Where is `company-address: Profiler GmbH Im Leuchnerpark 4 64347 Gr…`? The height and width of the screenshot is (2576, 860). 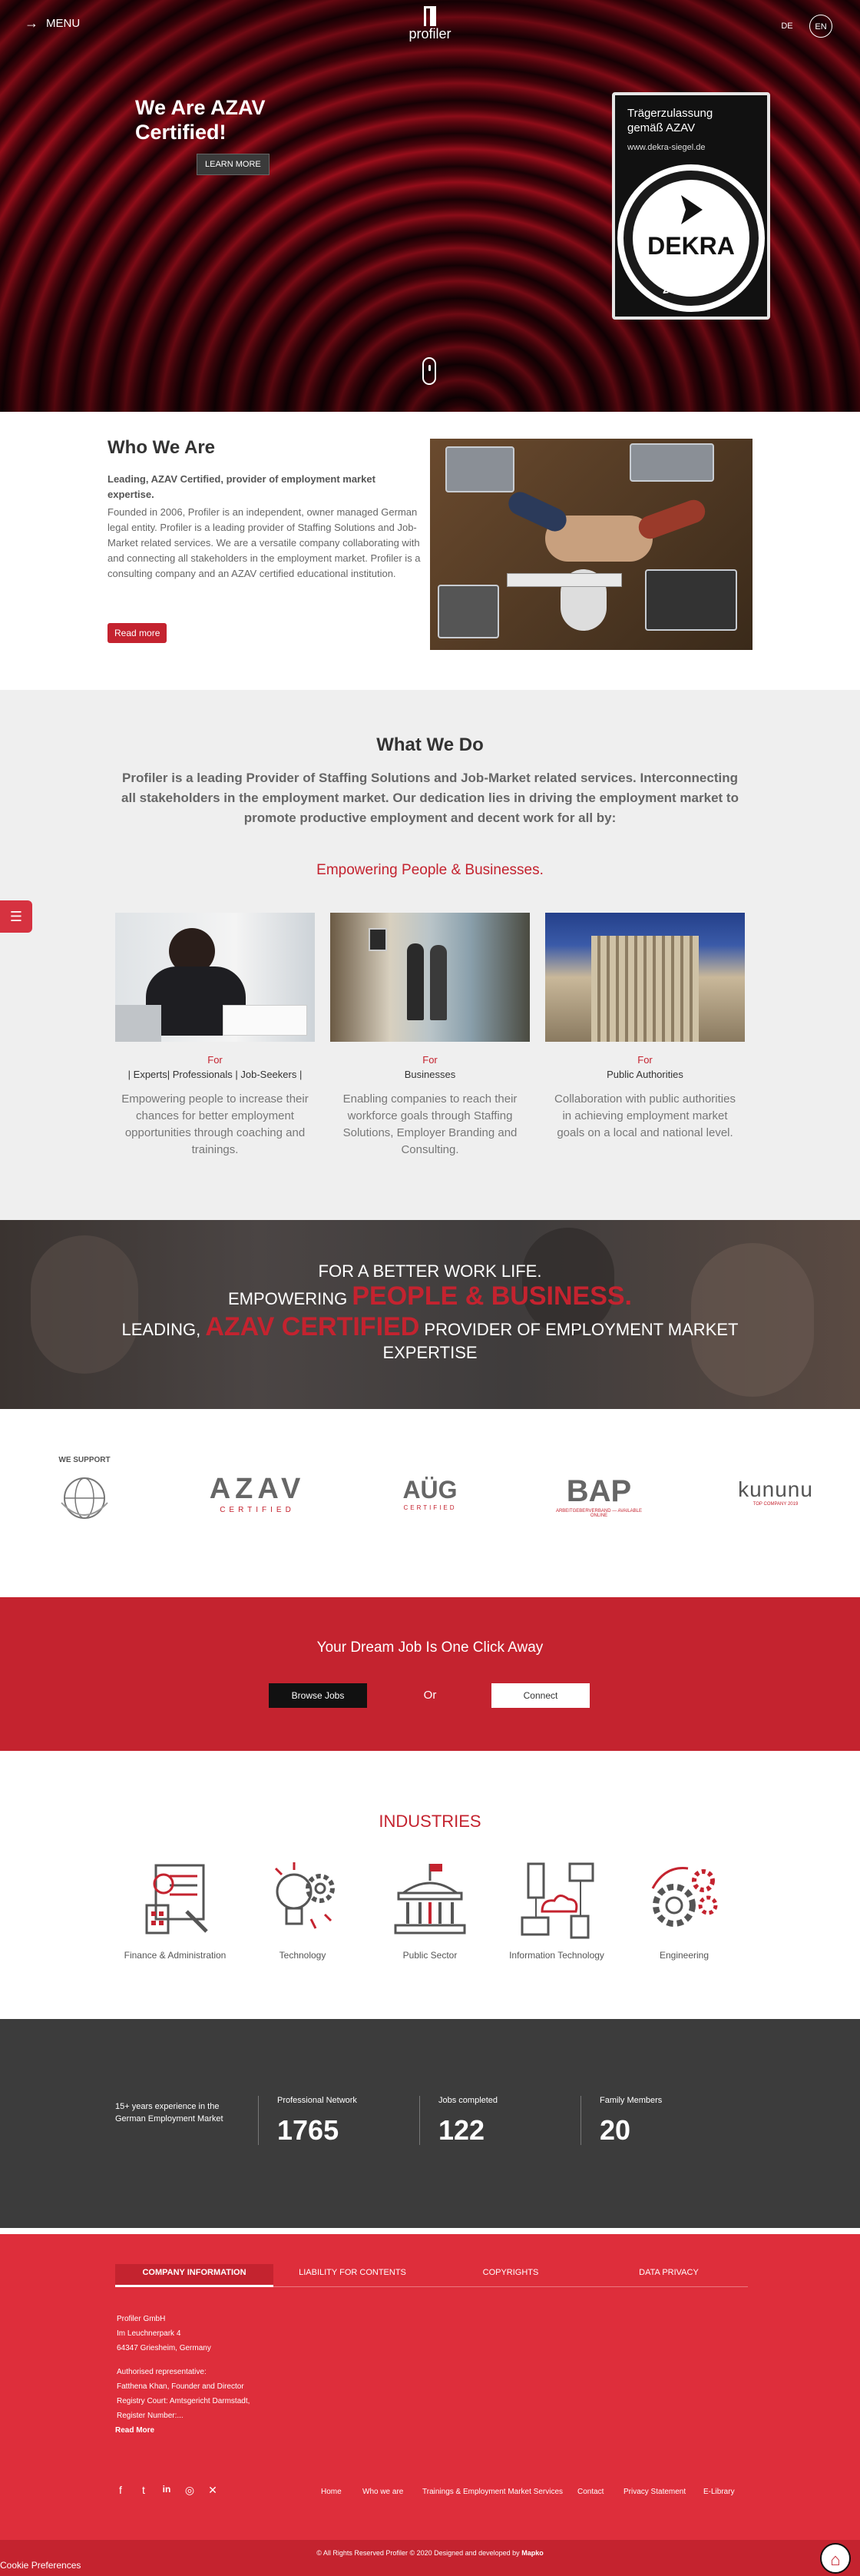 company-address: Profiler GmbH Im Leuchnerpark 4 64347 Gr… is located at coordinates (208, 2375).